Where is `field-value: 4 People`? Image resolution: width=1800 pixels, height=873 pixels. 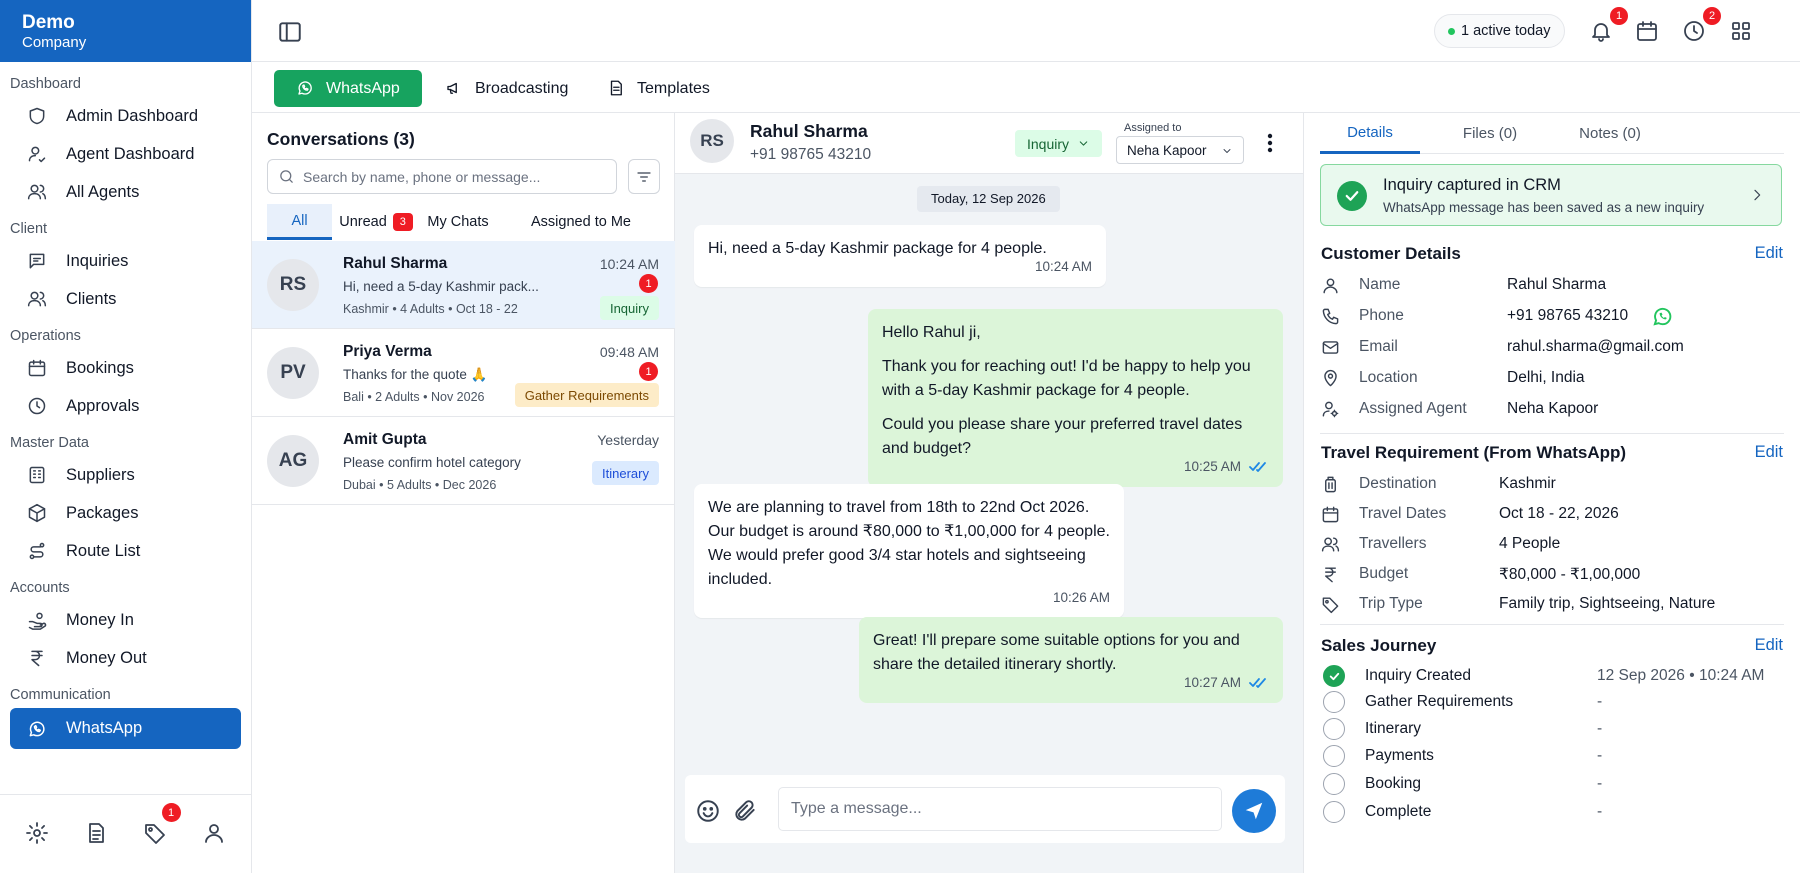
field-value: 4 People is located at coordinates (1530, 543).